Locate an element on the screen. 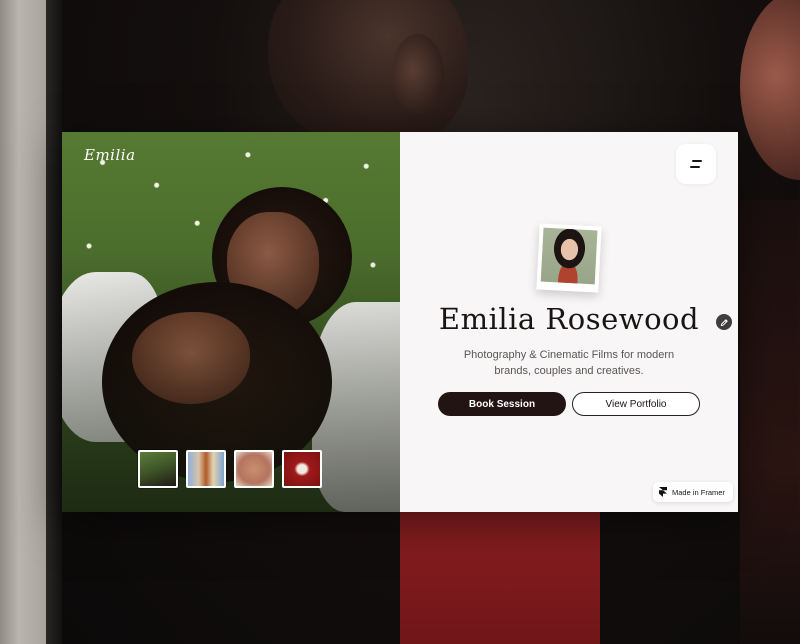 The width and height of the screenshot is (800, 644). view-portfolio-button: View Portfolio is located at coordinates (636, 404).